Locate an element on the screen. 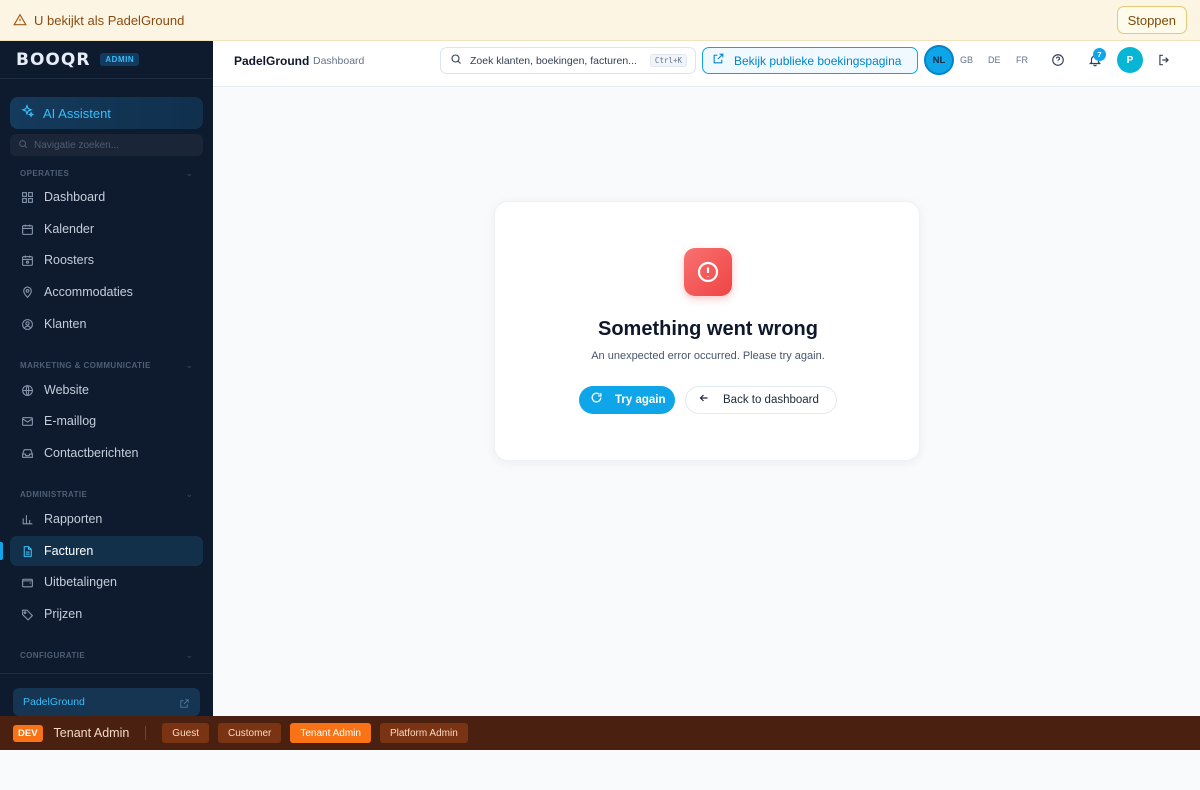  calendar-icon is located at coordinates (27, 229).